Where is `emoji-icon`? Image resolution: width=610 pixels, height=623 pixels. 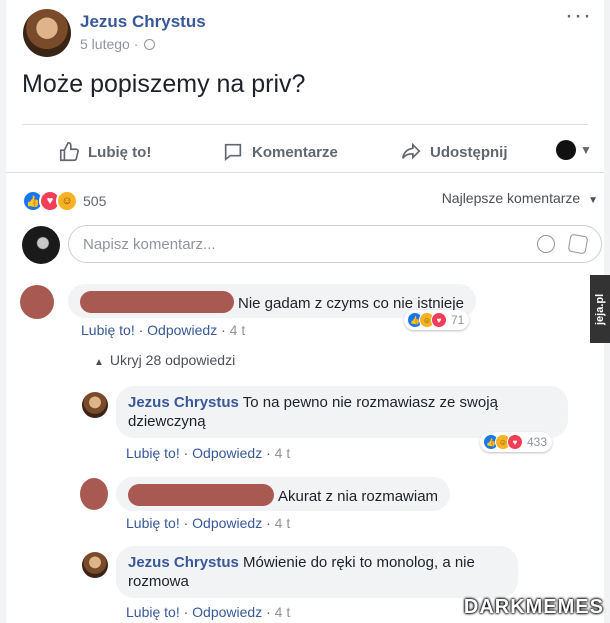 emoji-icon is located at coordinates (546, 244).